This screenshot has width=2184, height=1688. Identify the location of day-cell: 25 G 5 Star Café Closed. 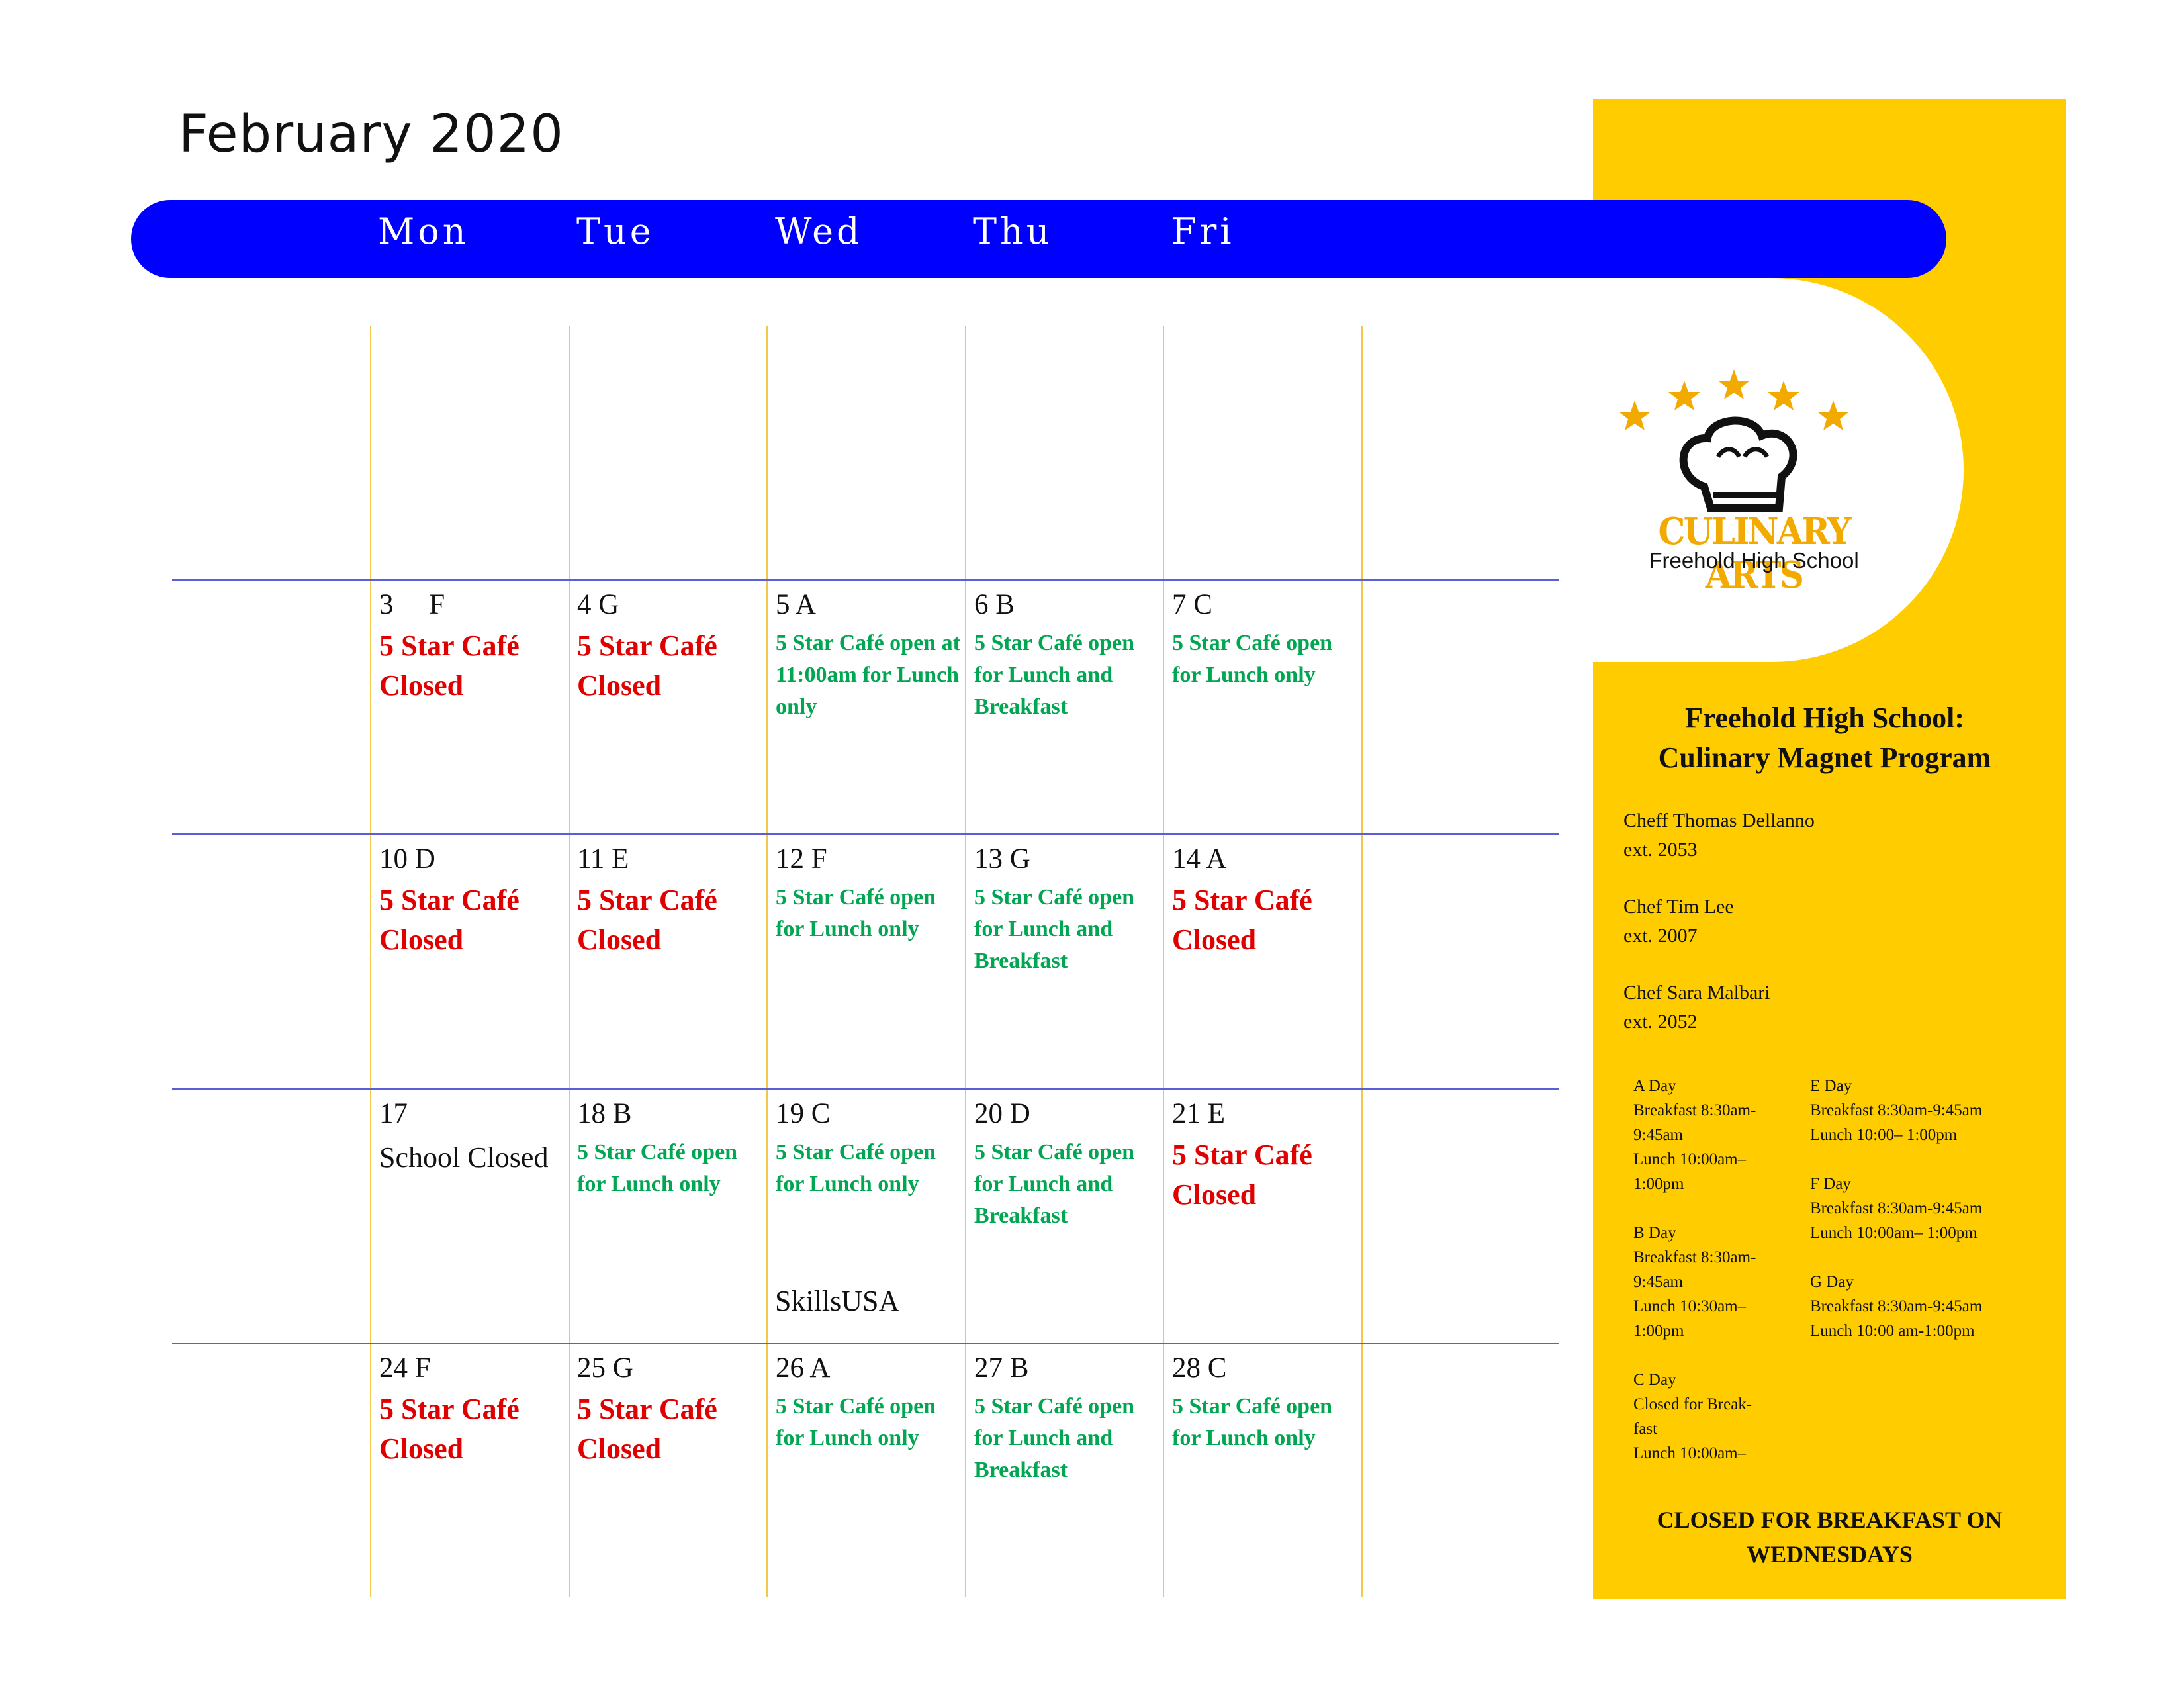
(673, 1410).